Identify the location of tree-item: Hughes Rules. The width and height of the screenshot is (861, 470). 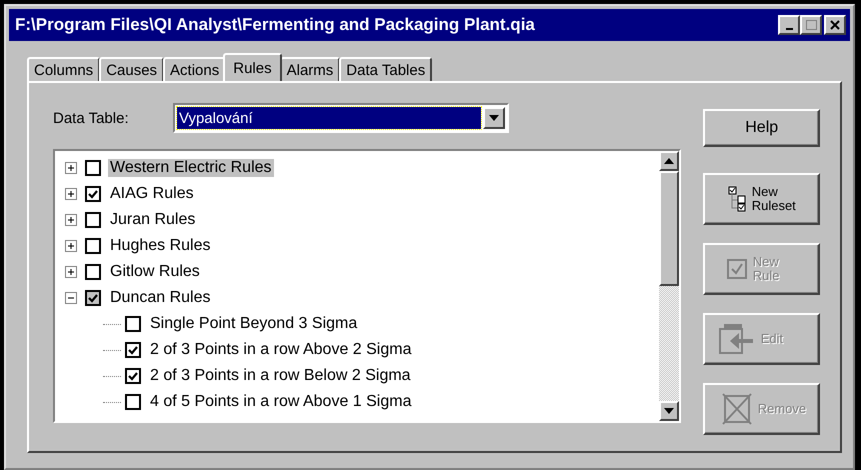
(160, 246).